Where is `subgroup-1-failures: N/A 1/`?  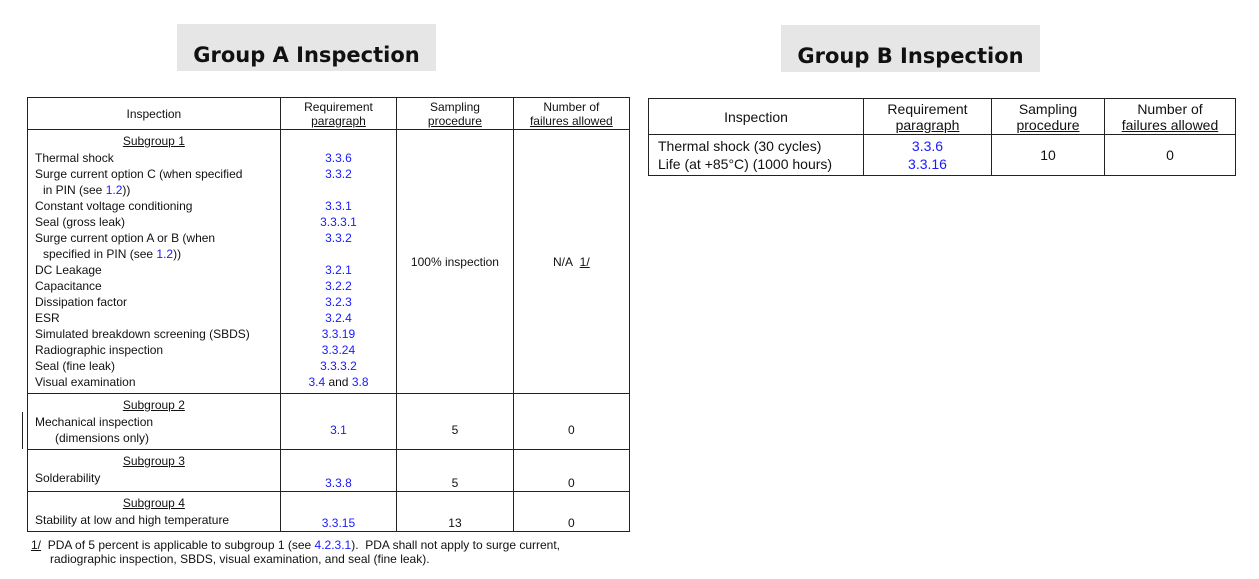 subgroup-1-failures: N/A 1/ is located at coordinates (571, 261).